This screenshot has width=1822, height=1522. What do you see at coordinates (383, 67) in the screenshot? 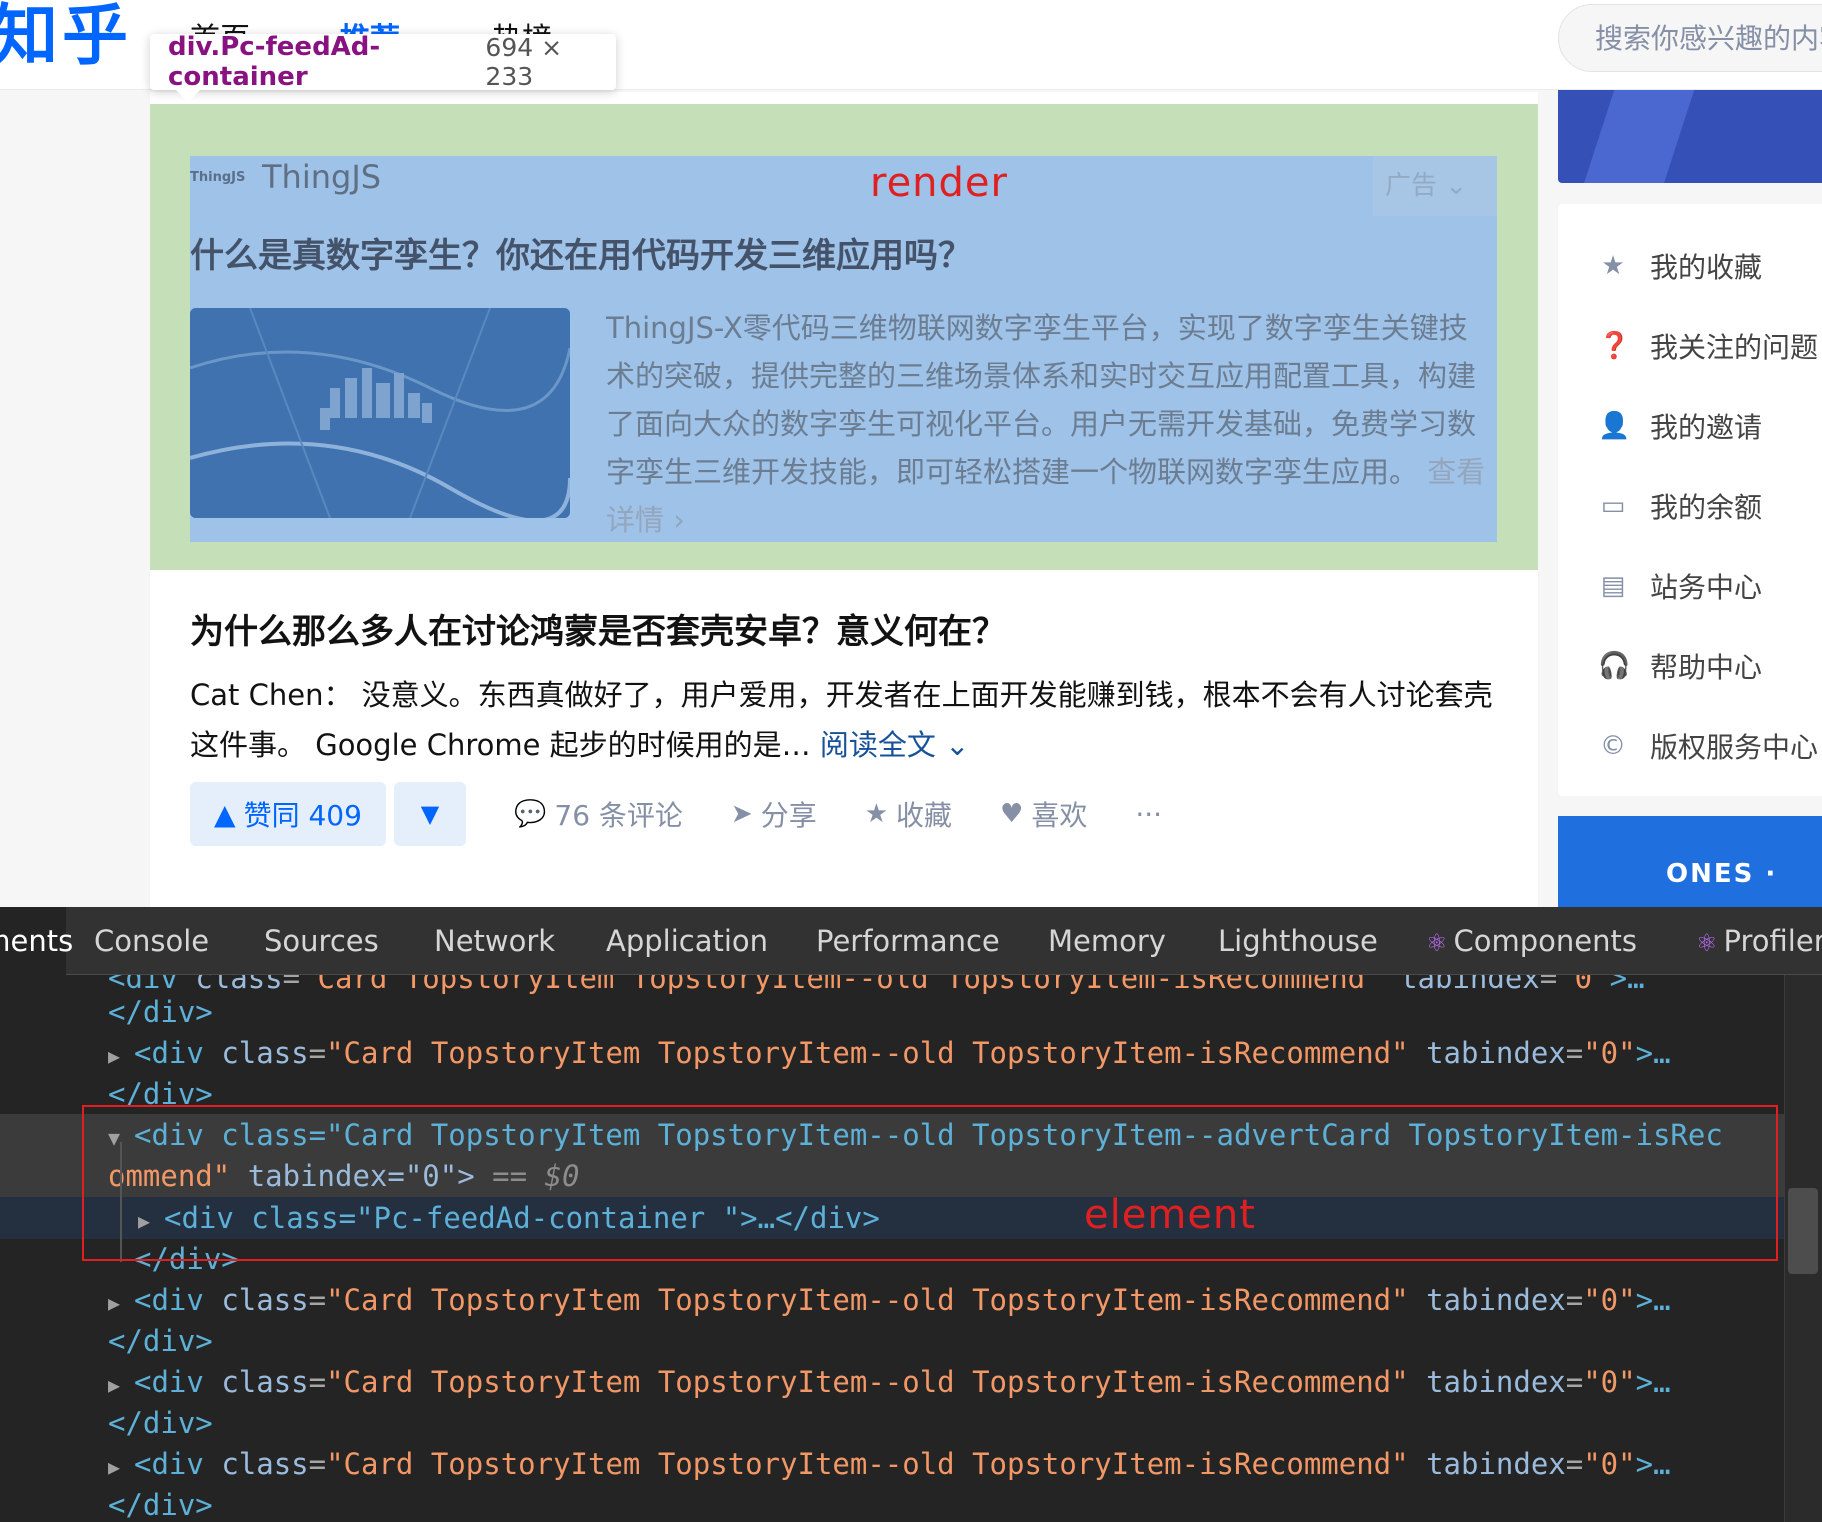
I see `inspector-tooltip: div.Pc-feedAd-container 694 × 233` at bounding box center [383, 67].